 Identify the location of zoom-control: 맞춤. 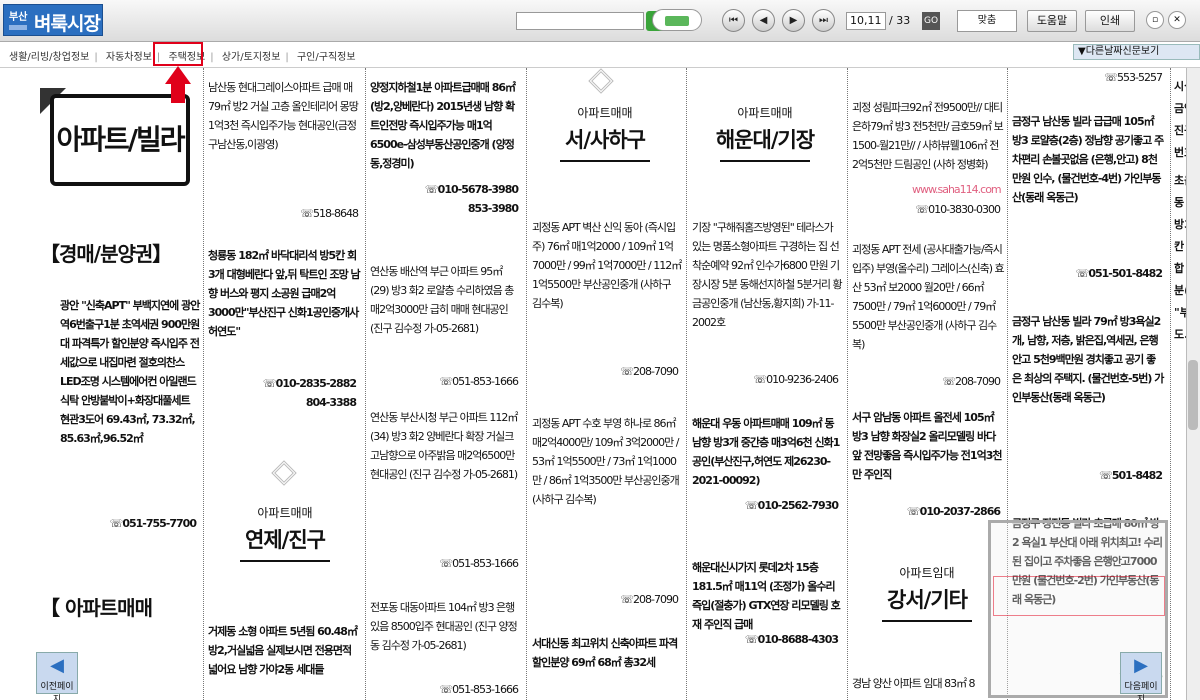
(987, 21).